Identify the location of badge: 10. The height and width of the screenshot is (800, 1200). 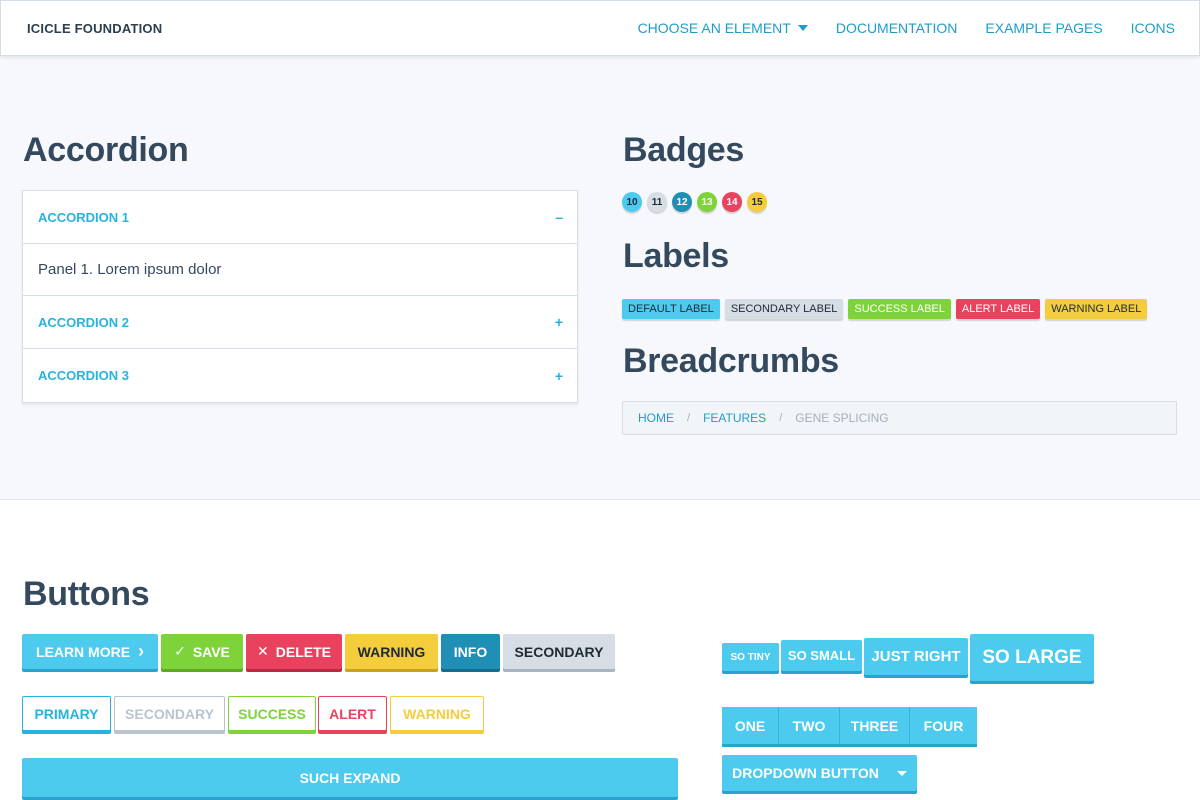
(632, 202).